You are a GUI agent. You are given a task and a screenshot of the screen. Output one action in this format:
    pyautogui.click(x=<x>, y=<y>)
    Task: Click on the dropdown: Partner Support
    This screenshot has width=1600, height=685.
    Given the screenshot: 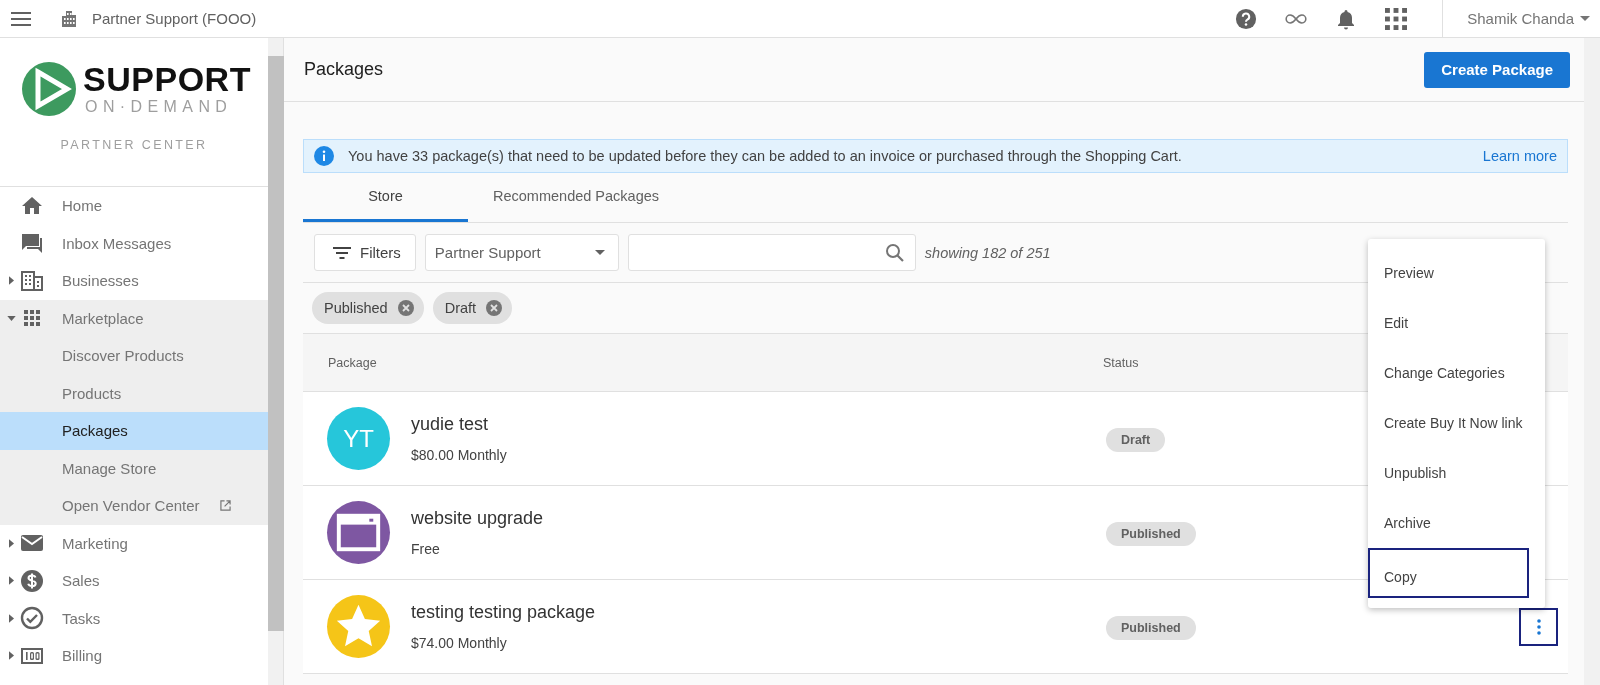 What is the action you would take?
    pyautogui.click(x=521, y=252)
    